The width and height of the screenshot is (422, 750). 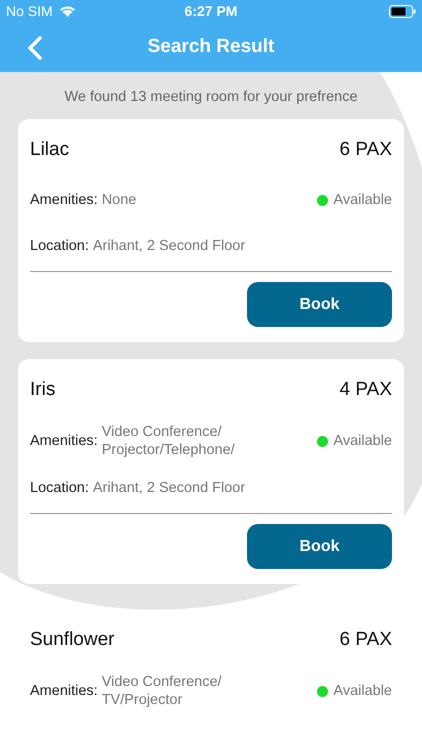 What do you see at coordinates (29, 11) in the screenshot?
I see `carrier-text: No SIM` at bounding box center [29, 11].